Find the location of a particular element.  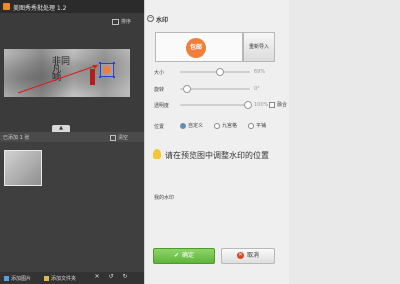

hint-row: 请在预览图中调整水印的位置 is located at coordinates (218, 156).